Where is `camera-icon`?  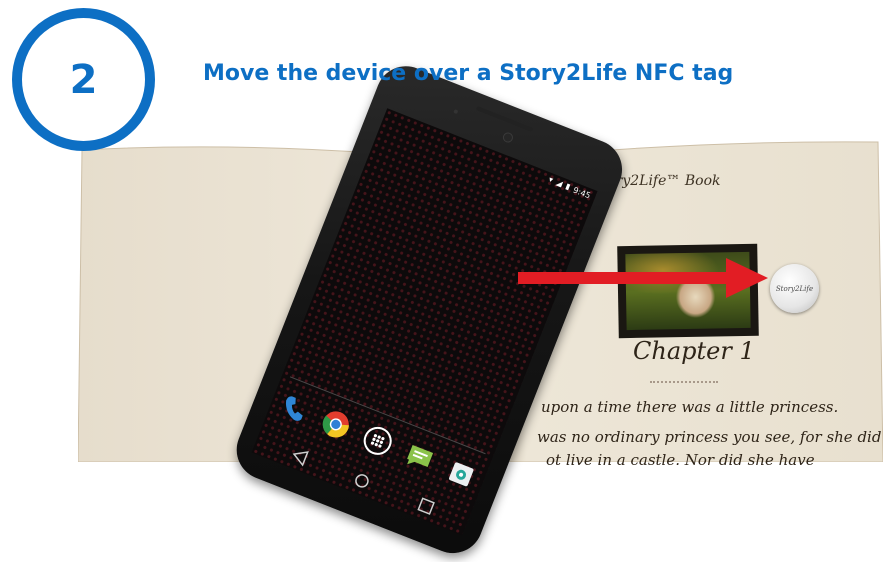
camera-icon is located at coordinates (461, 473).